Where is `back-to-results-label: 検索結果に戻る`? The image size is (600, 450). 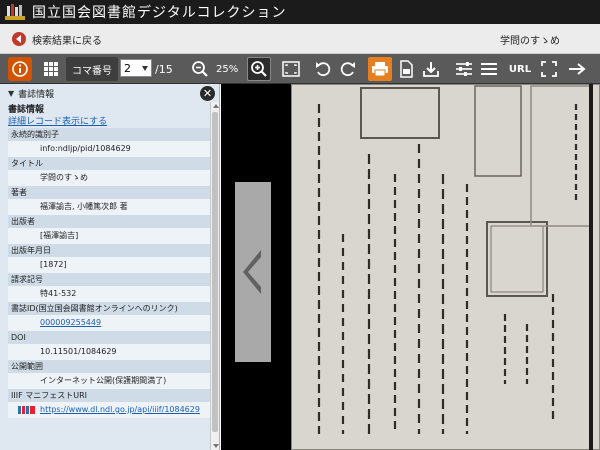
back-to-results-label: 検索結果に戻る is located at coordinates (67, 41).